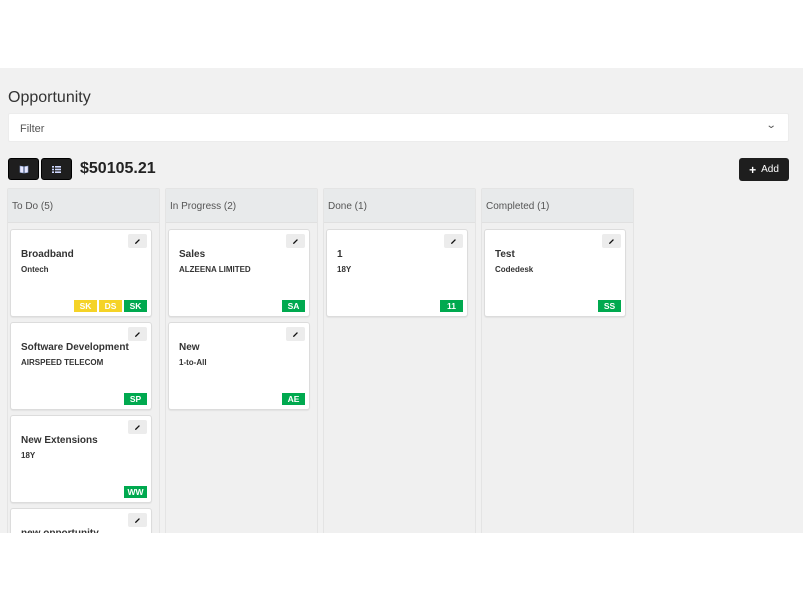 The width and height of the screenshot is (803, 600). I want to click on add-button: + Add, so click(764, 169).